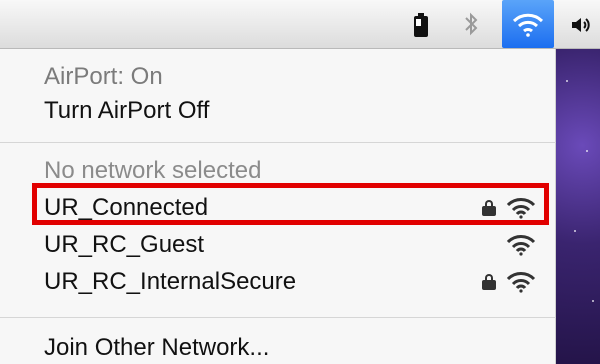  I want to click on highlight-box, so click(290, 204).